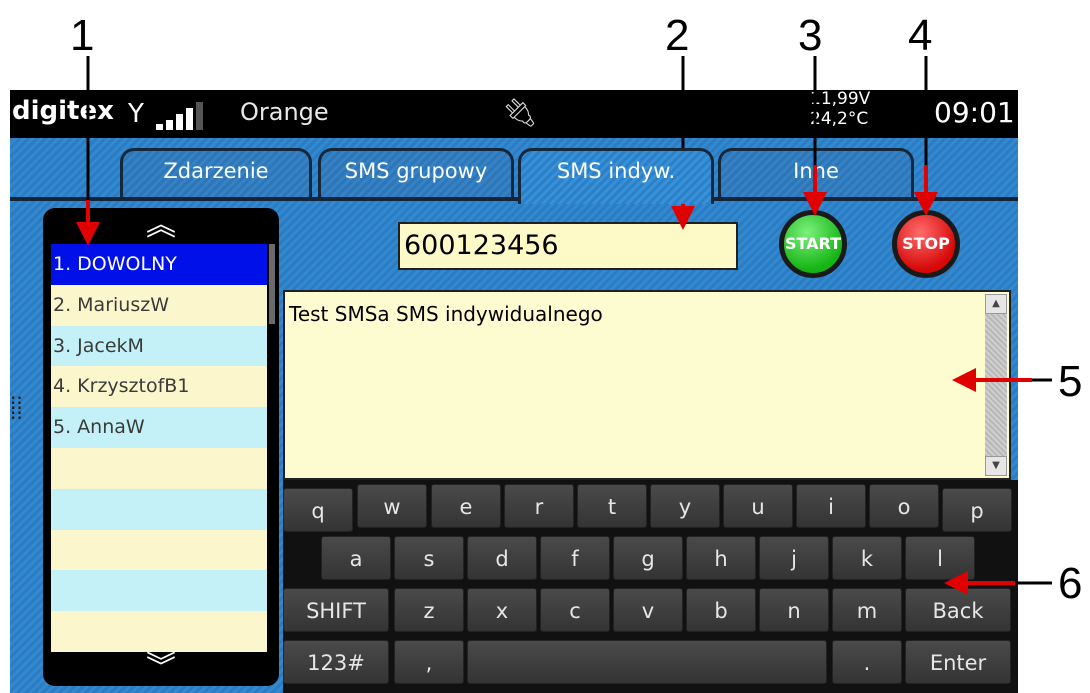 The width and height of the screenshot is (1090, 693). What do you see at coordinates (616, 176) in the screenshot?
I see `tab-sms-indyw: SMS indyw.` at bounding box center [616, 176].